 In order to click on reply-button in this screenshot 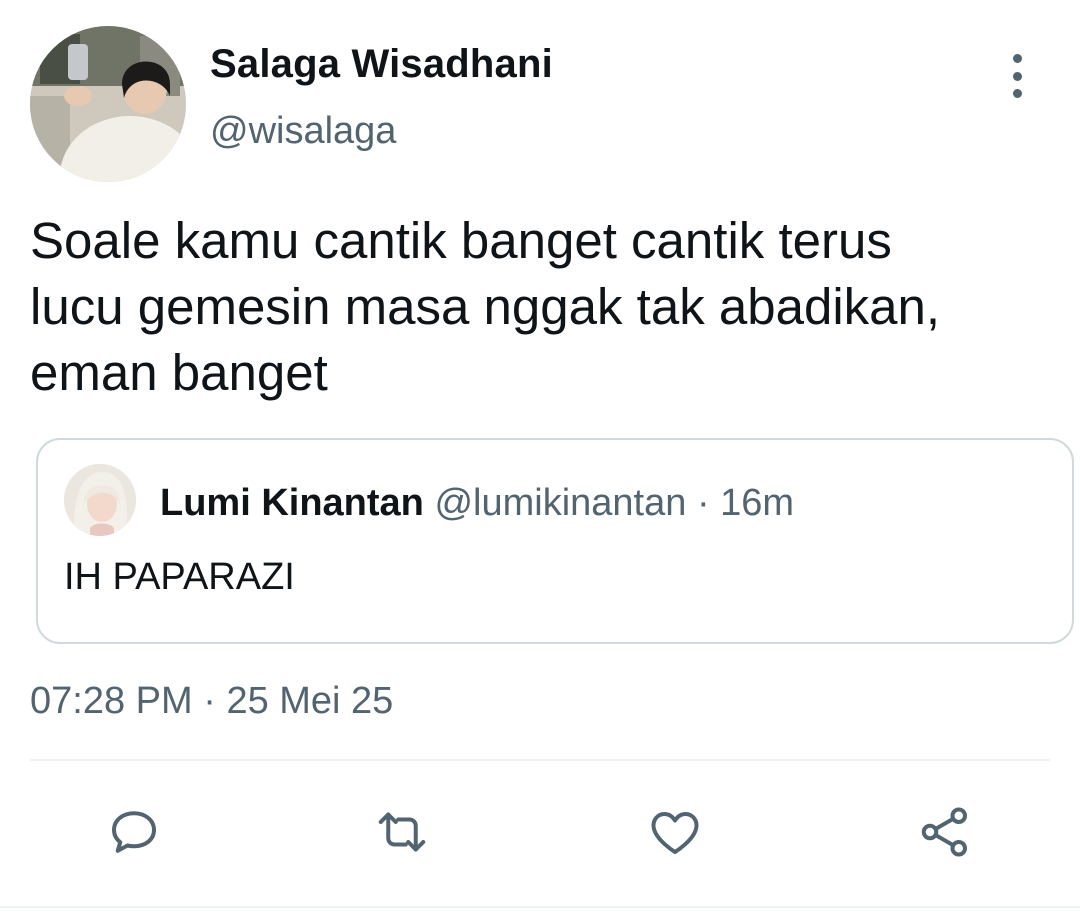, I will do `click(134, 832)`.